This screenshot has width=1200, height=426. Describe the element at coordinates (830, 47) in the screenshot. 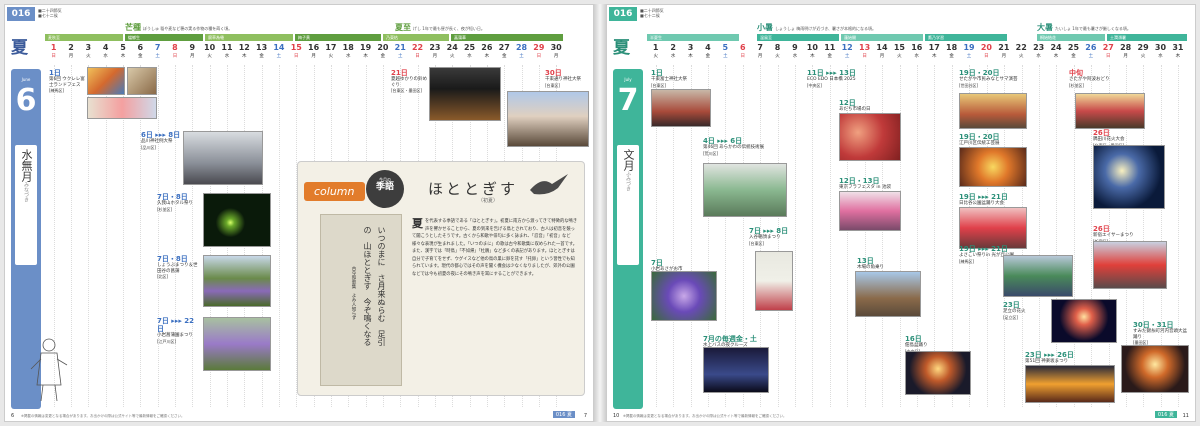

I see `day-number: 11` at that location.